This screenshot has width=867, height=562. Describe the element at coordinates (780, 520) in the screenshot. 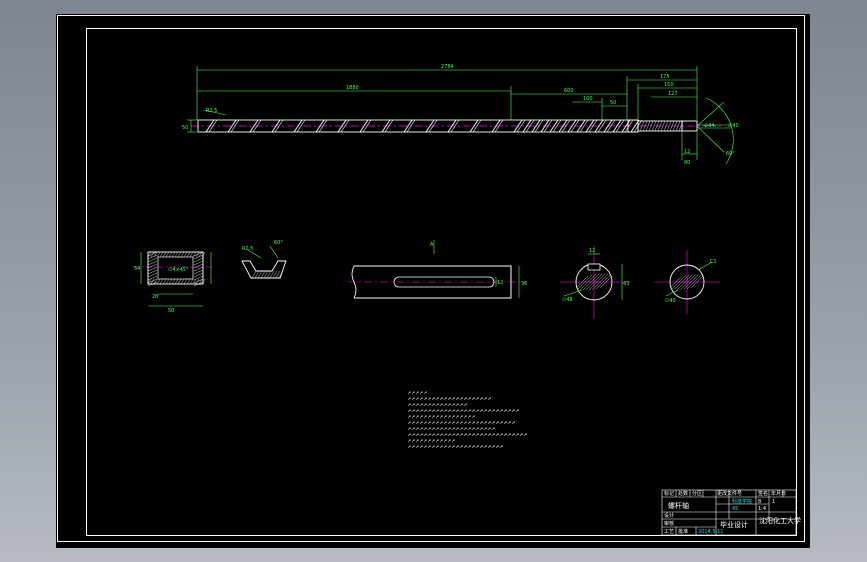

I see `tb-school: 沈阳化工大学` at that location.